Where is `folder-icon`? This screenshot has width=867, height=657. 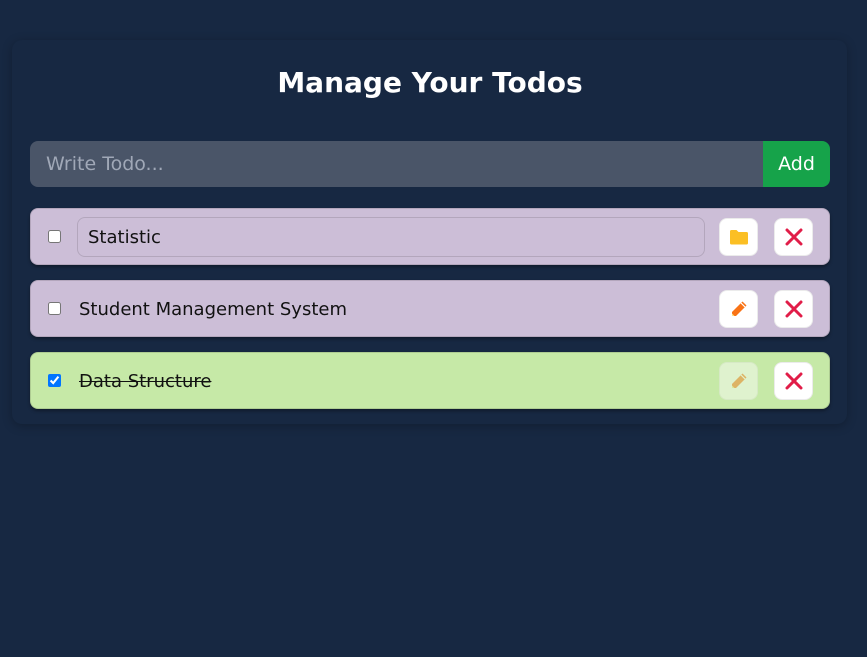
folder-icon is located at coordinates (738, 237).